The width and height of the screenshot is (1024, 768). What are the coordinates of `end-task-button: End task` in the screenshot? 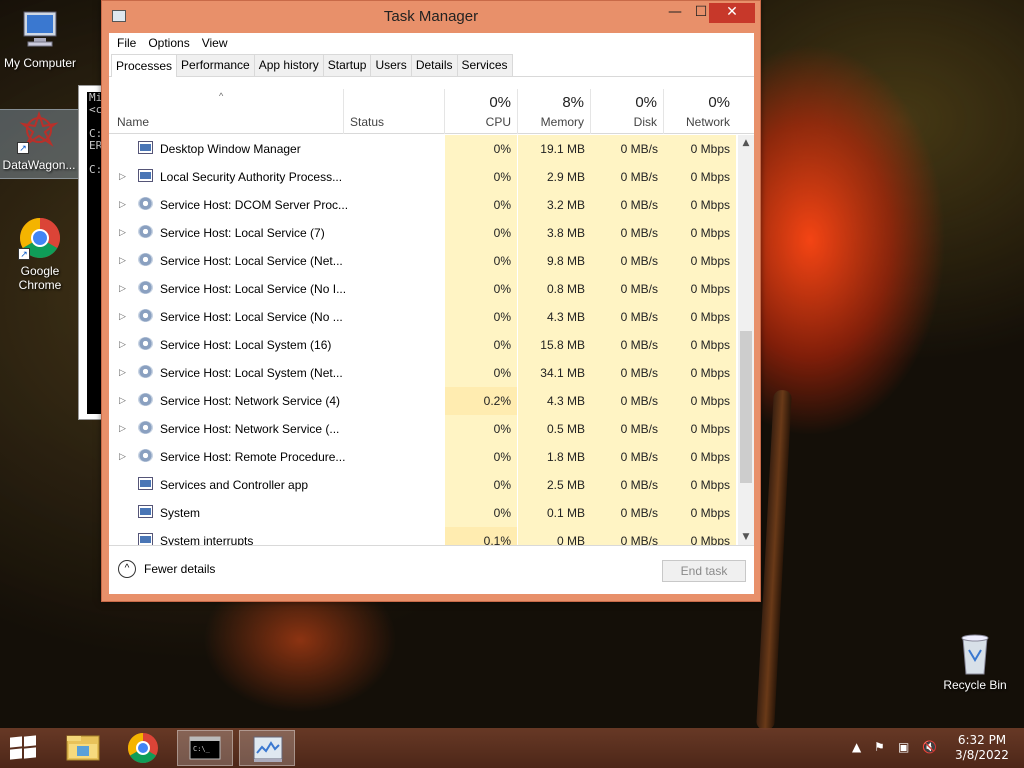 It's located at (704, 571).